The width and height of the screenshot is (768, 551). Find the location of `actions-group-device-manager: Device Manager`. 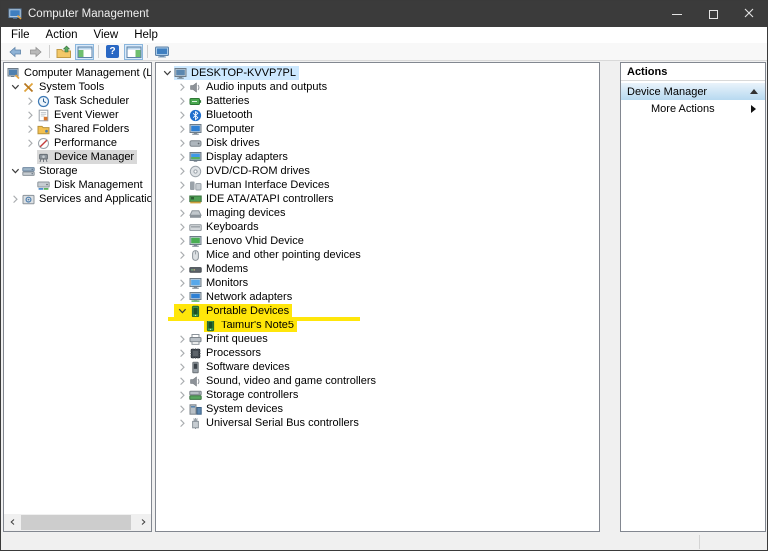

actions-group-device-manager: Device Manager is located at coordinates (693, 91).